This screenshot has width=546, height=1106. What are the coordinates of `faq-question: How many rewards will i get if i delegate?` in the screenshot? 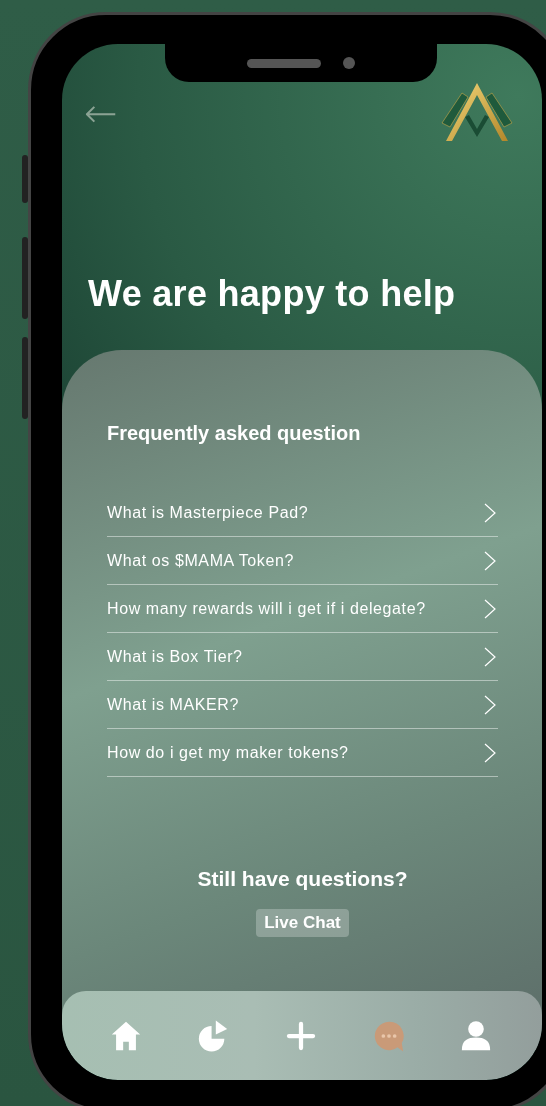 It's located at (266, 608).